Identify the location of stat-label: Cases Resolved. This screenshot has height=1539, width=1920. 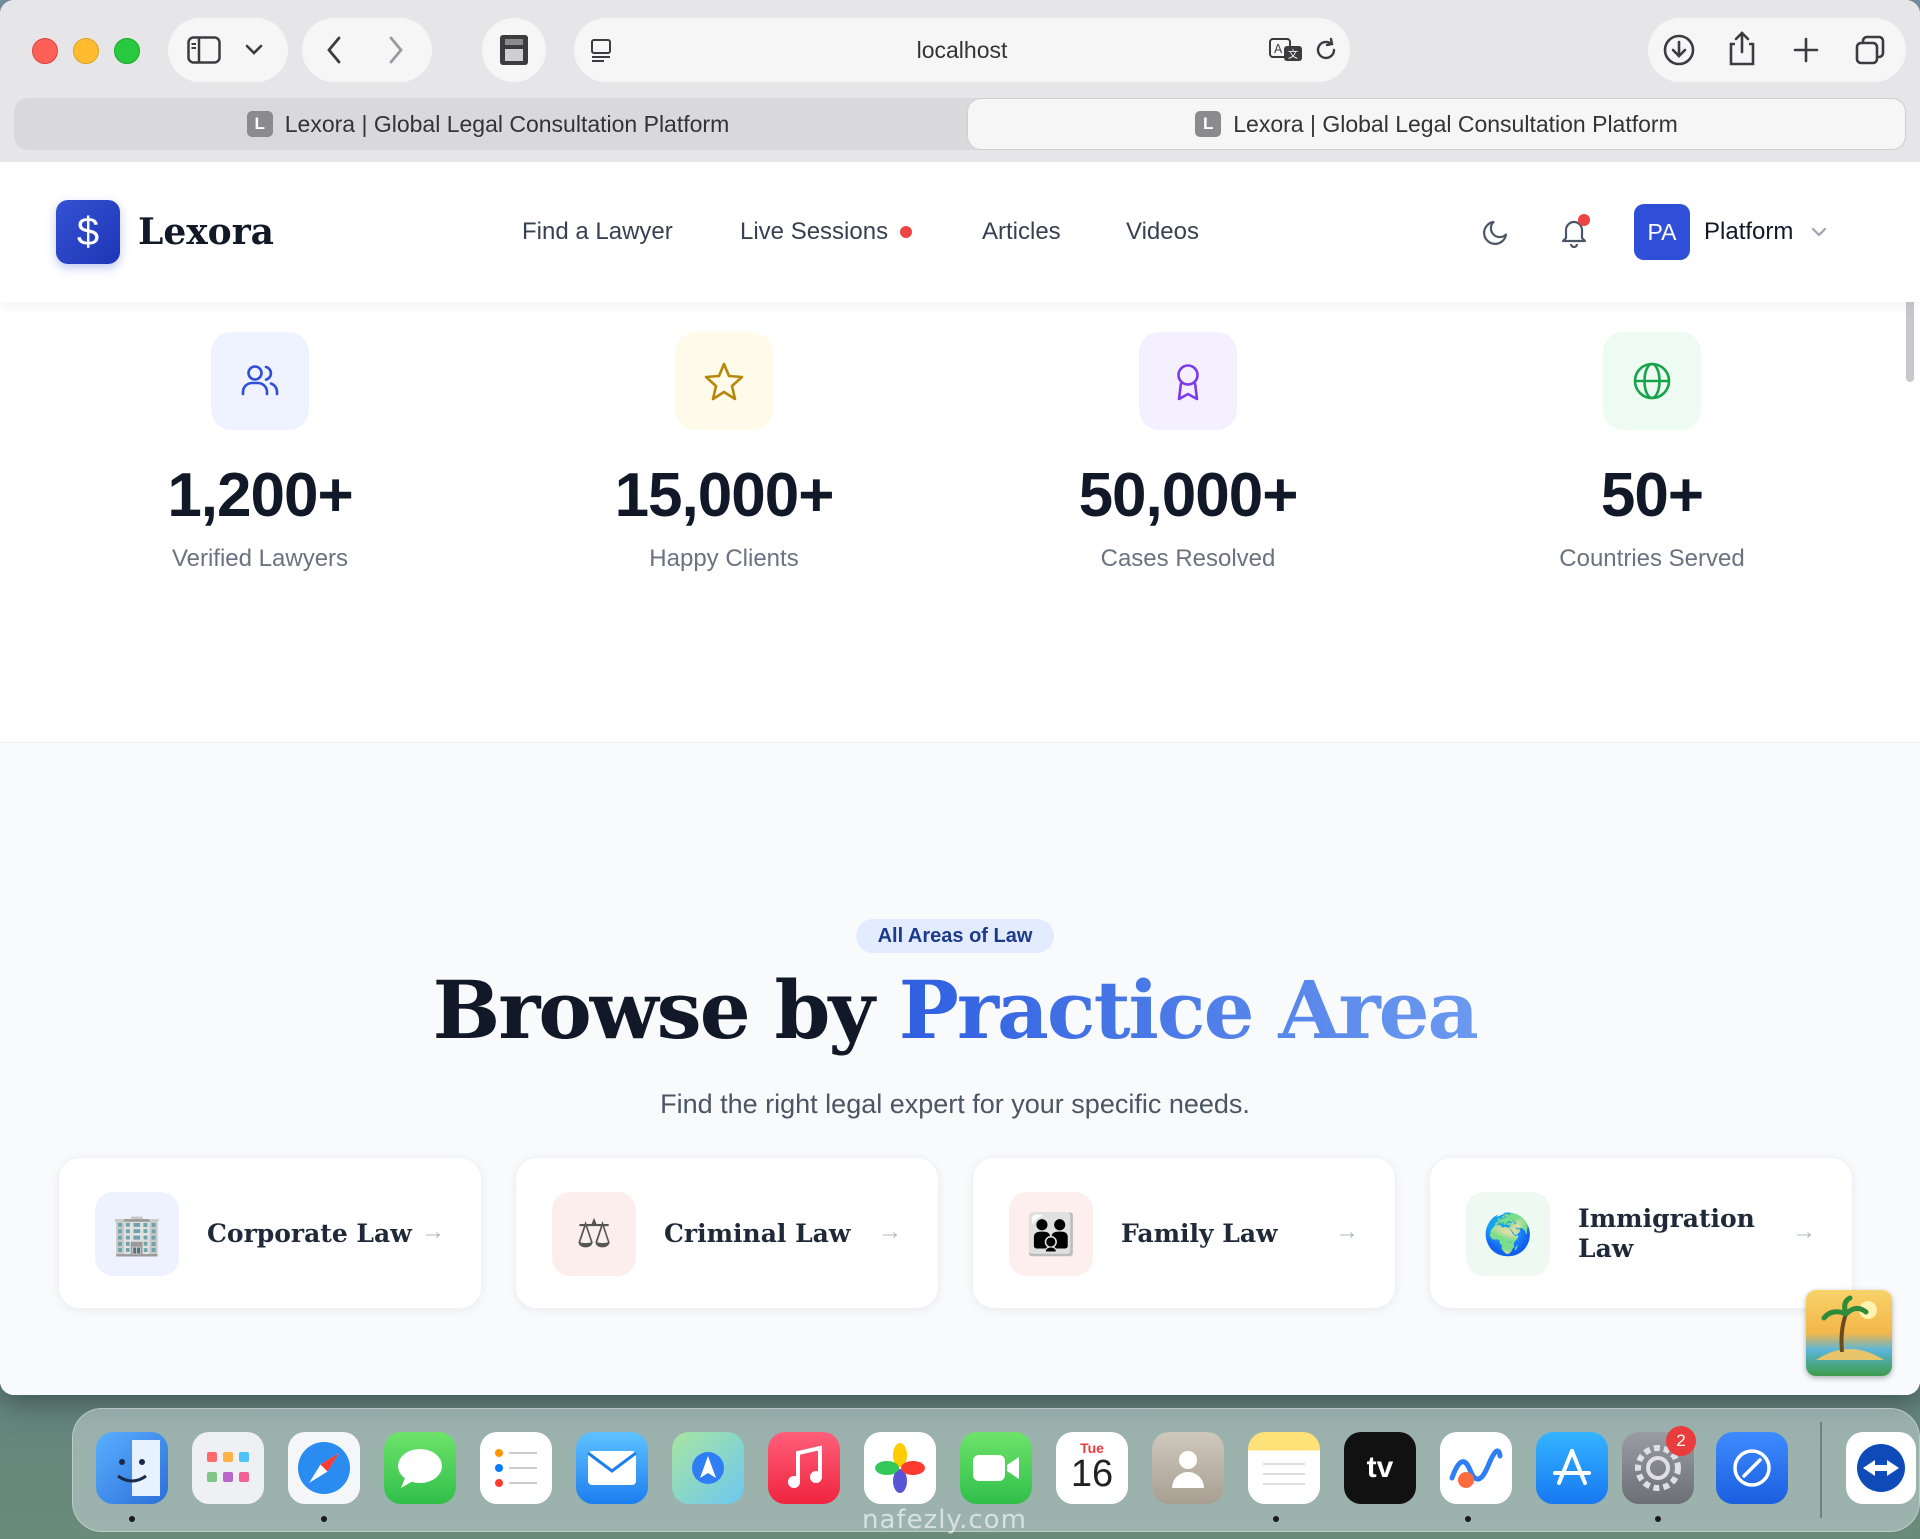
(1188, 558).